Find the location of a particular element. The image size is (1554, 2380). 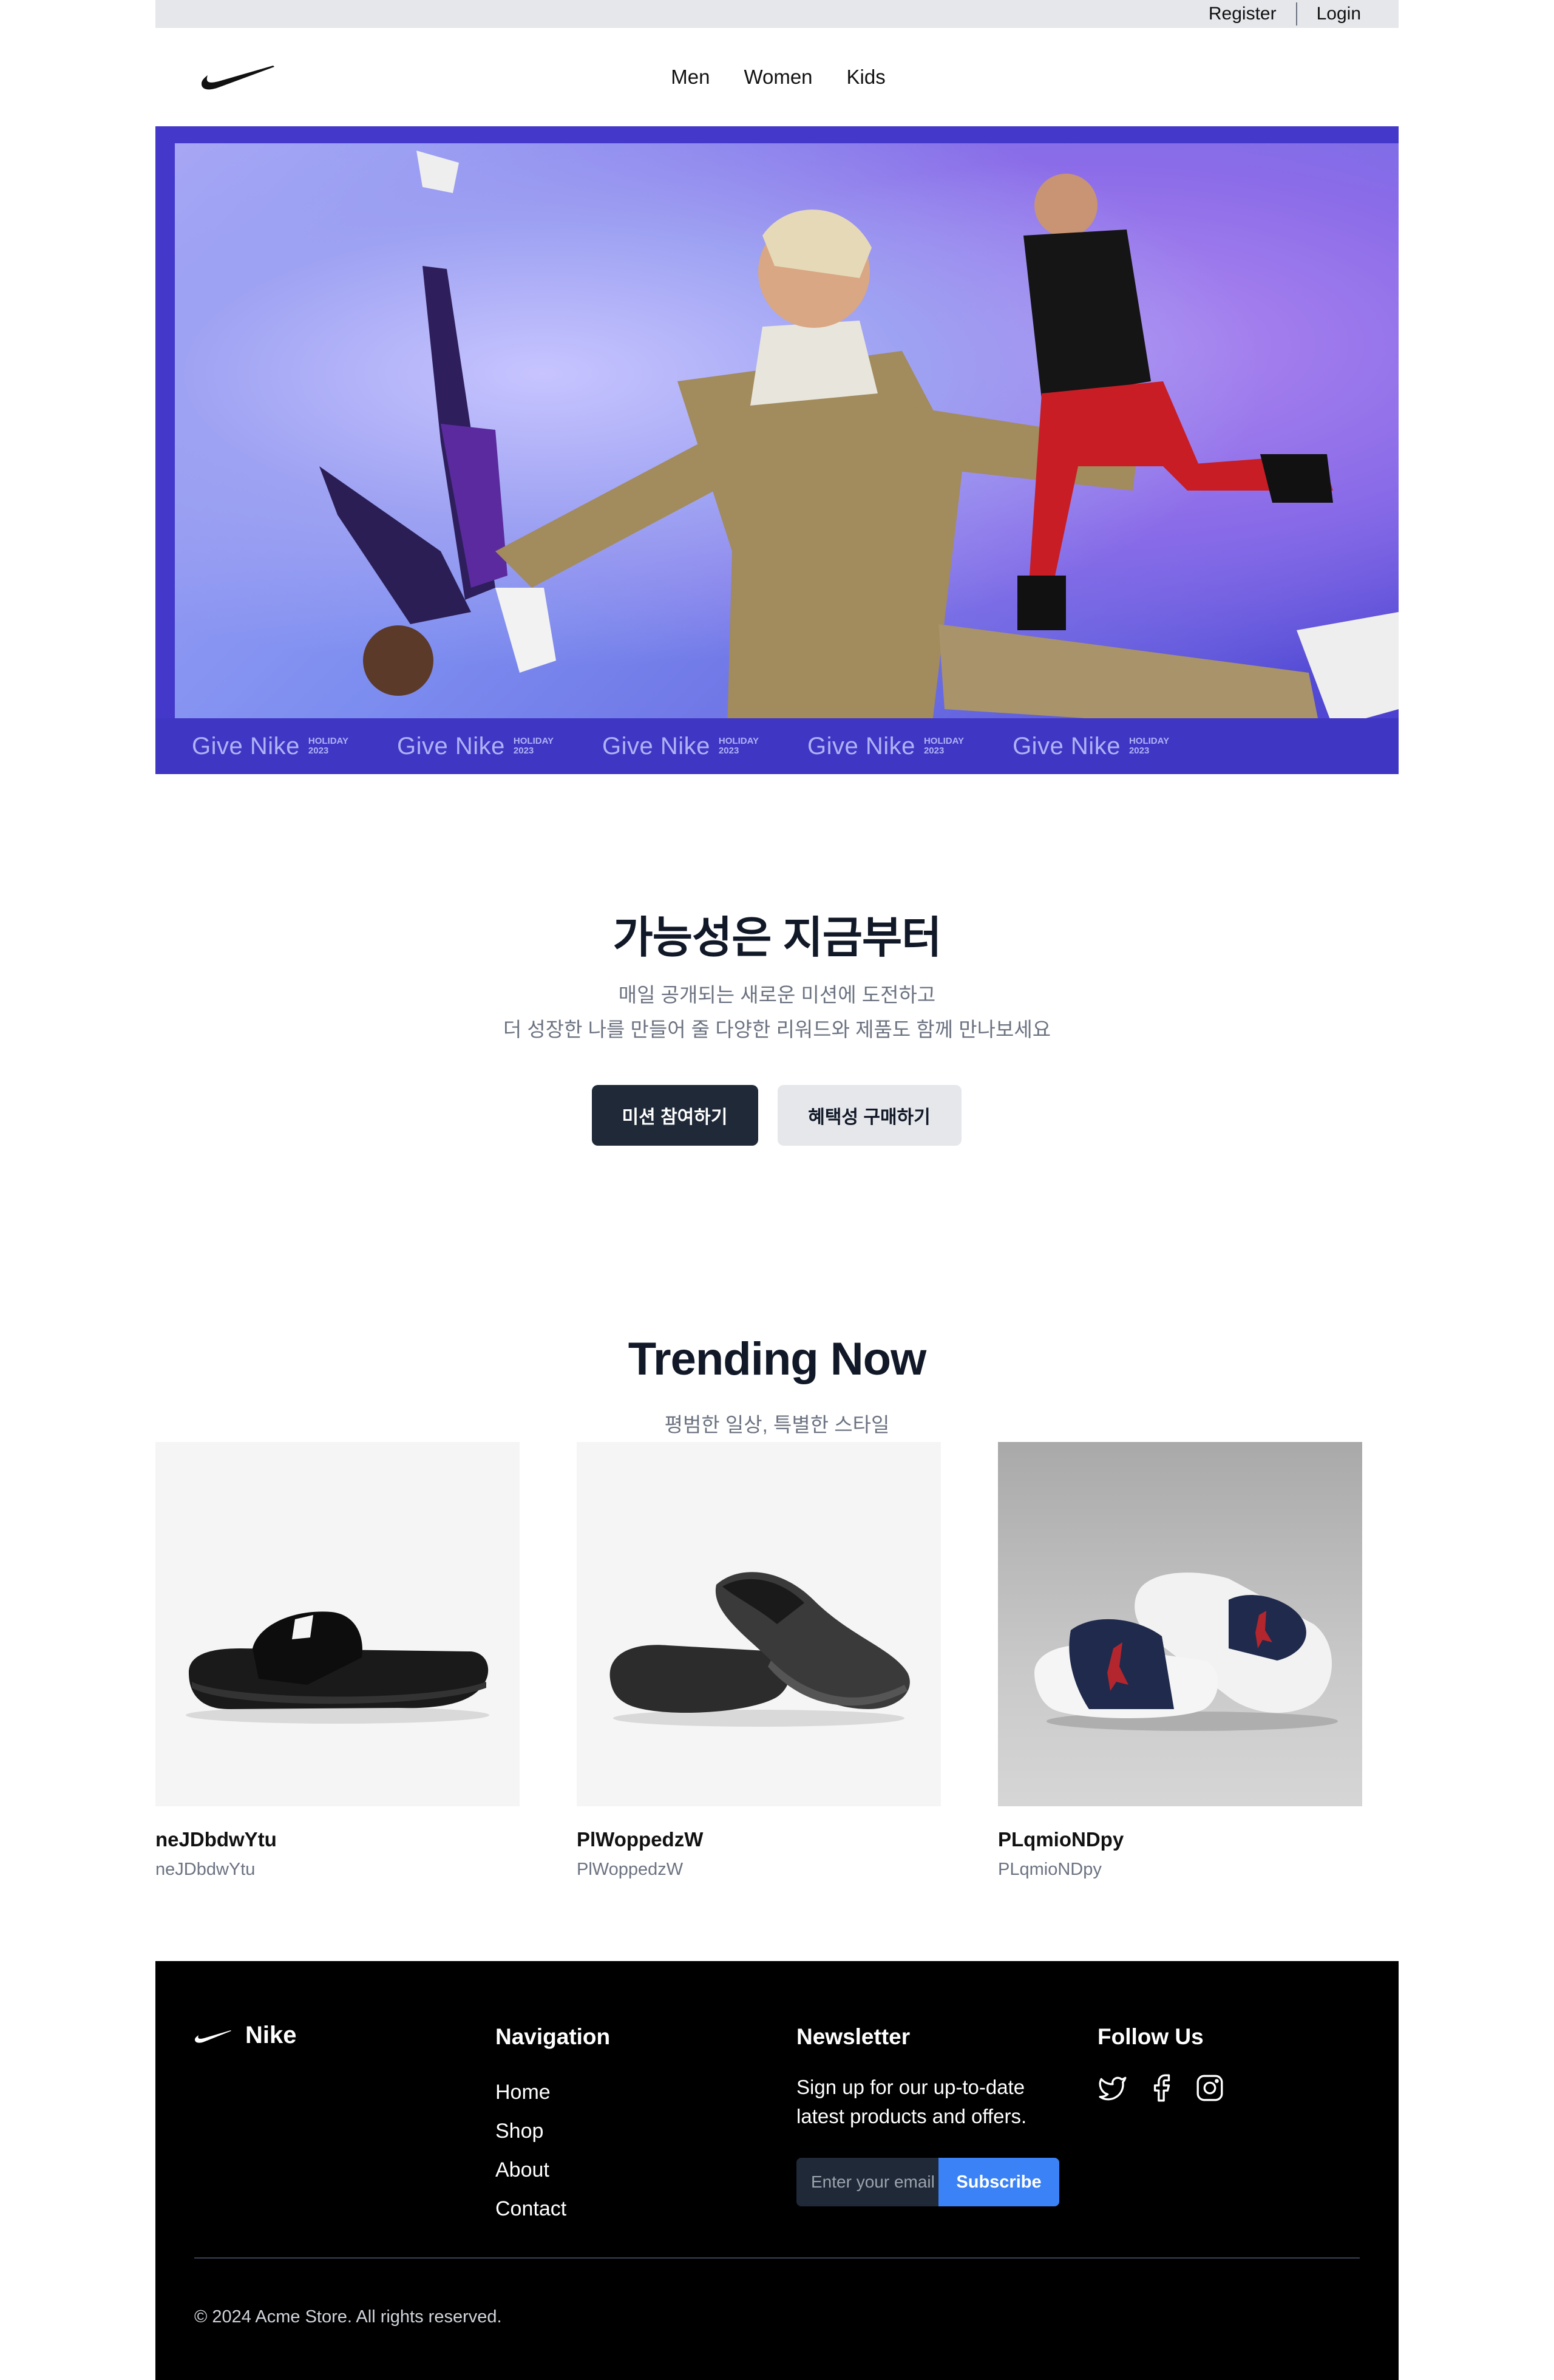

footer-social: Follow Us is located at coordinates (1161, 2063).